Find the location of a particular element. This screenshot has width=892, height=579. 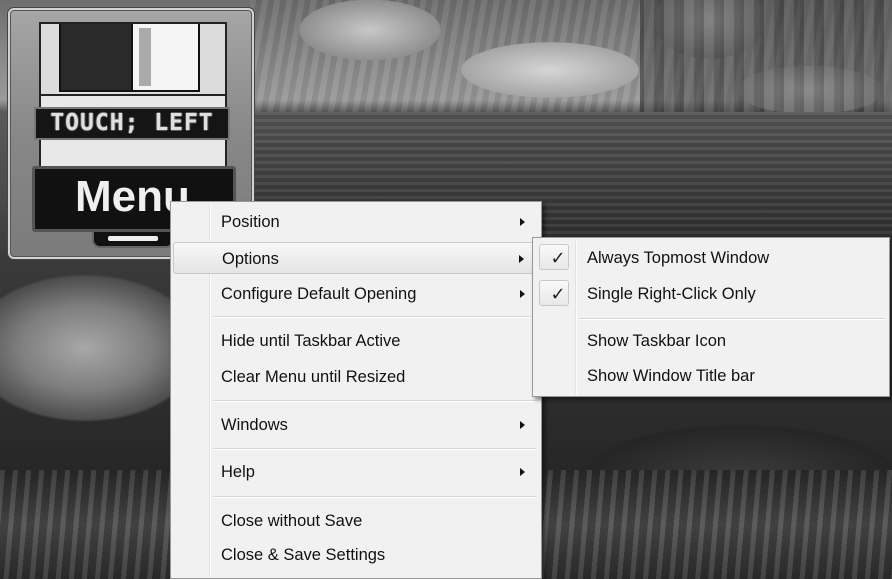

menu-item-hide-until-taskbar-active: Hide until Taskbar Active is located at coordinates (356, 341).